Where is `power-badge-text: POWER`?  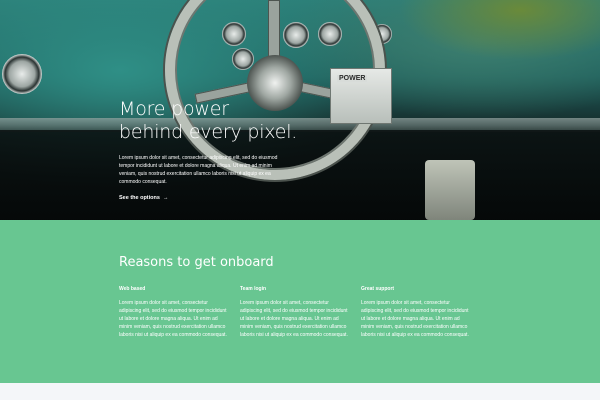
power-badge-text: POWER is located at coordinates (352, 78).